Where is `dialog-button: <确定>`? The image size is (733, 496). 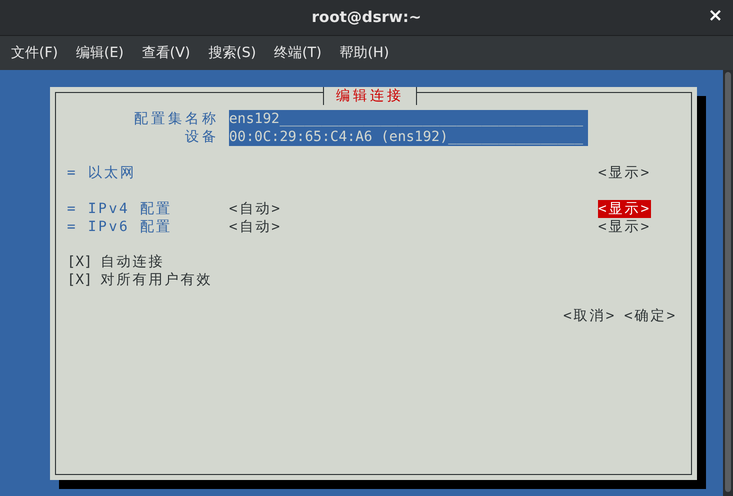
dialog-button: <确定> is located at coordinates (650, 316).